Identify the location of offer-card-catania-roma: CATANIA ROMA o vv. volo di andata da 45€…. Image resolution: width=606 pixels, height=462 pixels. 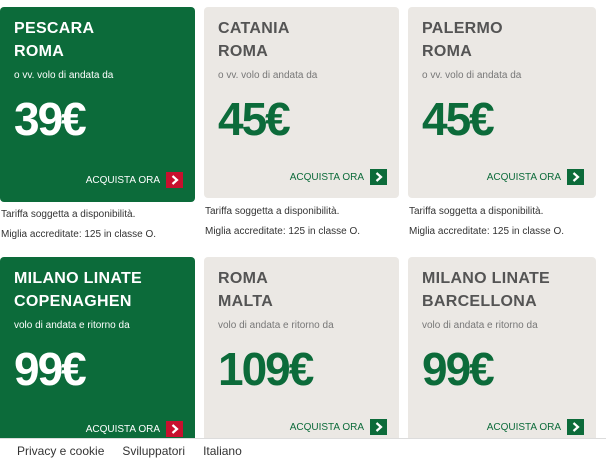
(301, 102).